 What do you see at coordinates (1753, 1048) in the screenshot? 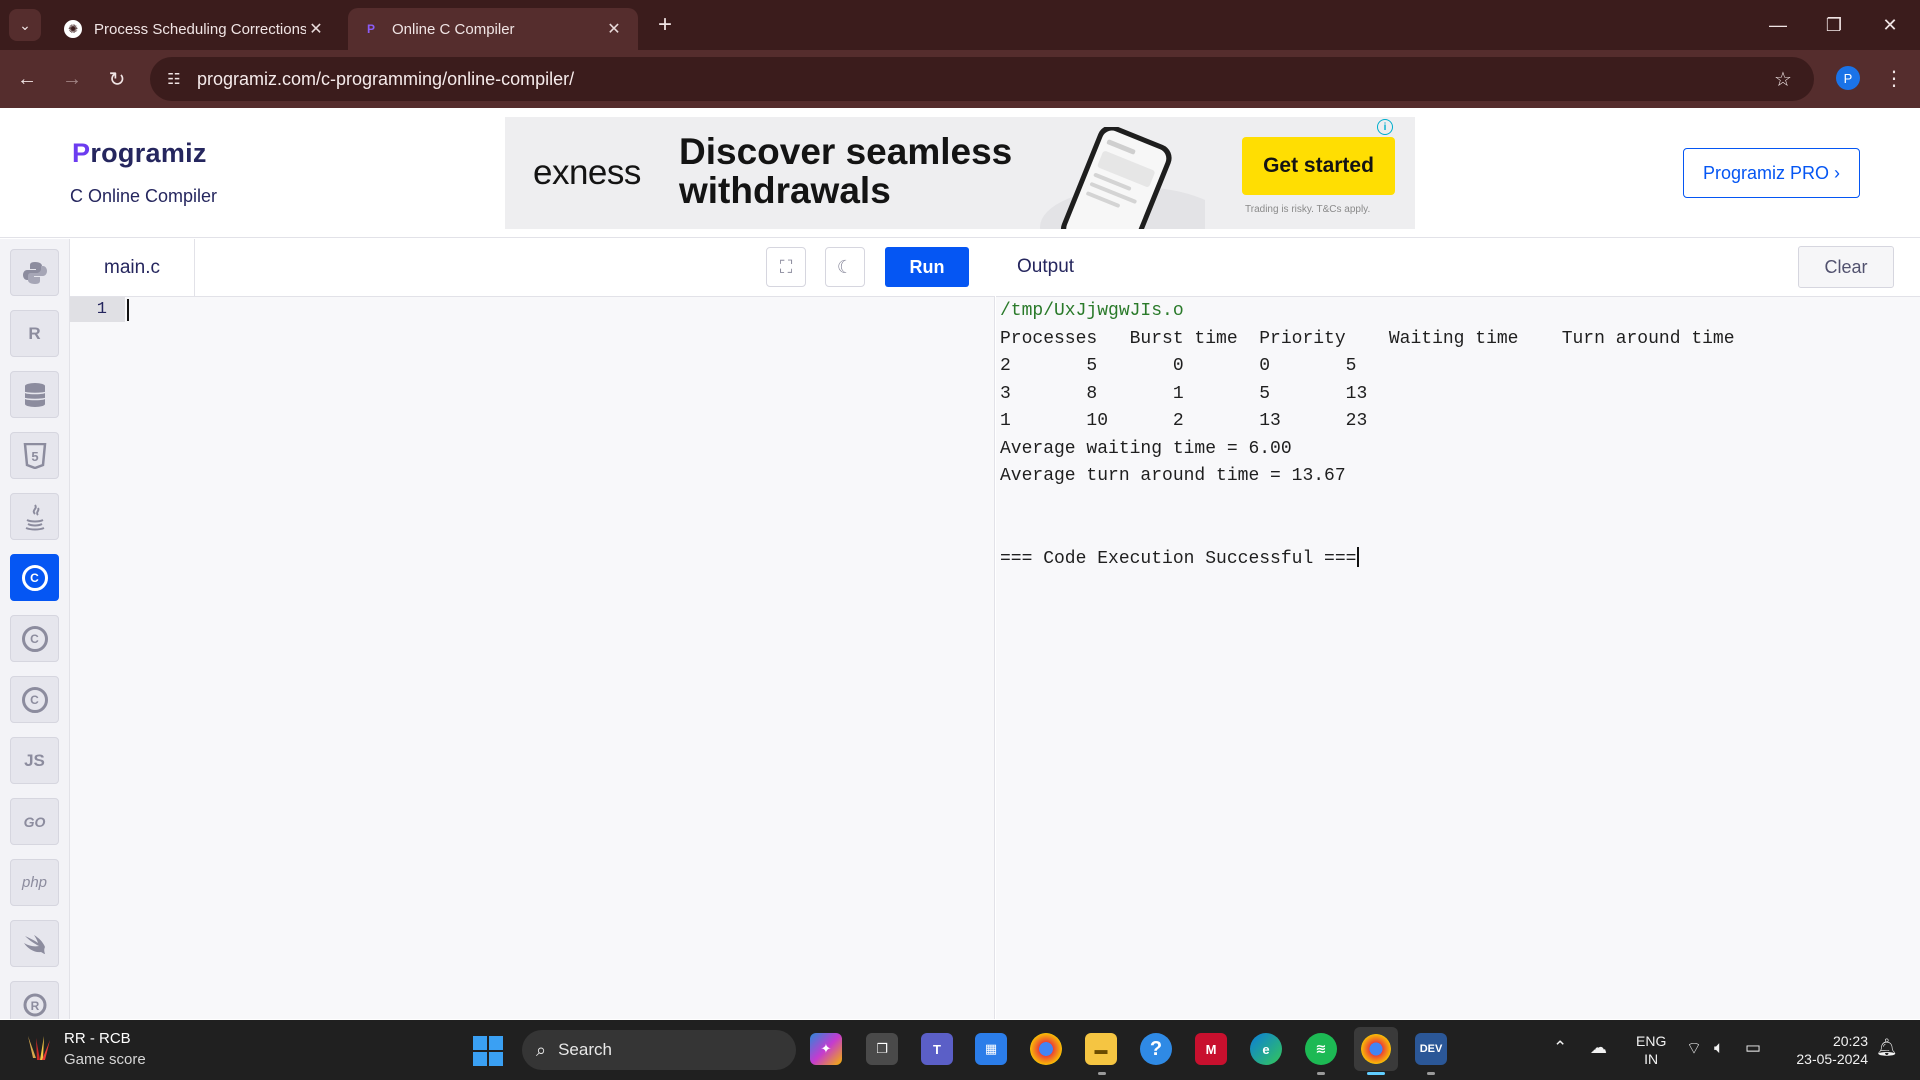
I see `battery-icon: ▭` at bounding box center [1753, 1048].